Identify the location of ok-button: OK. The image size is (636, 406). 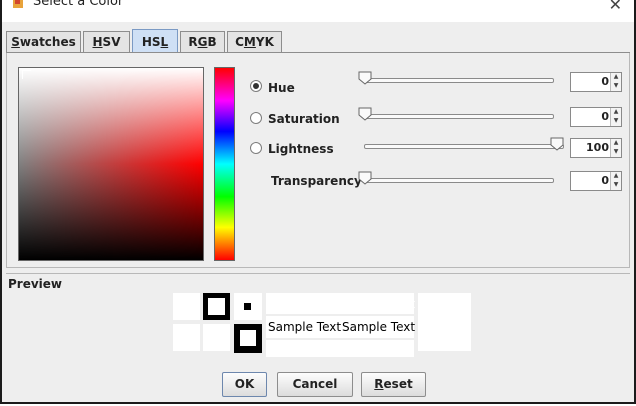
(244, 384).